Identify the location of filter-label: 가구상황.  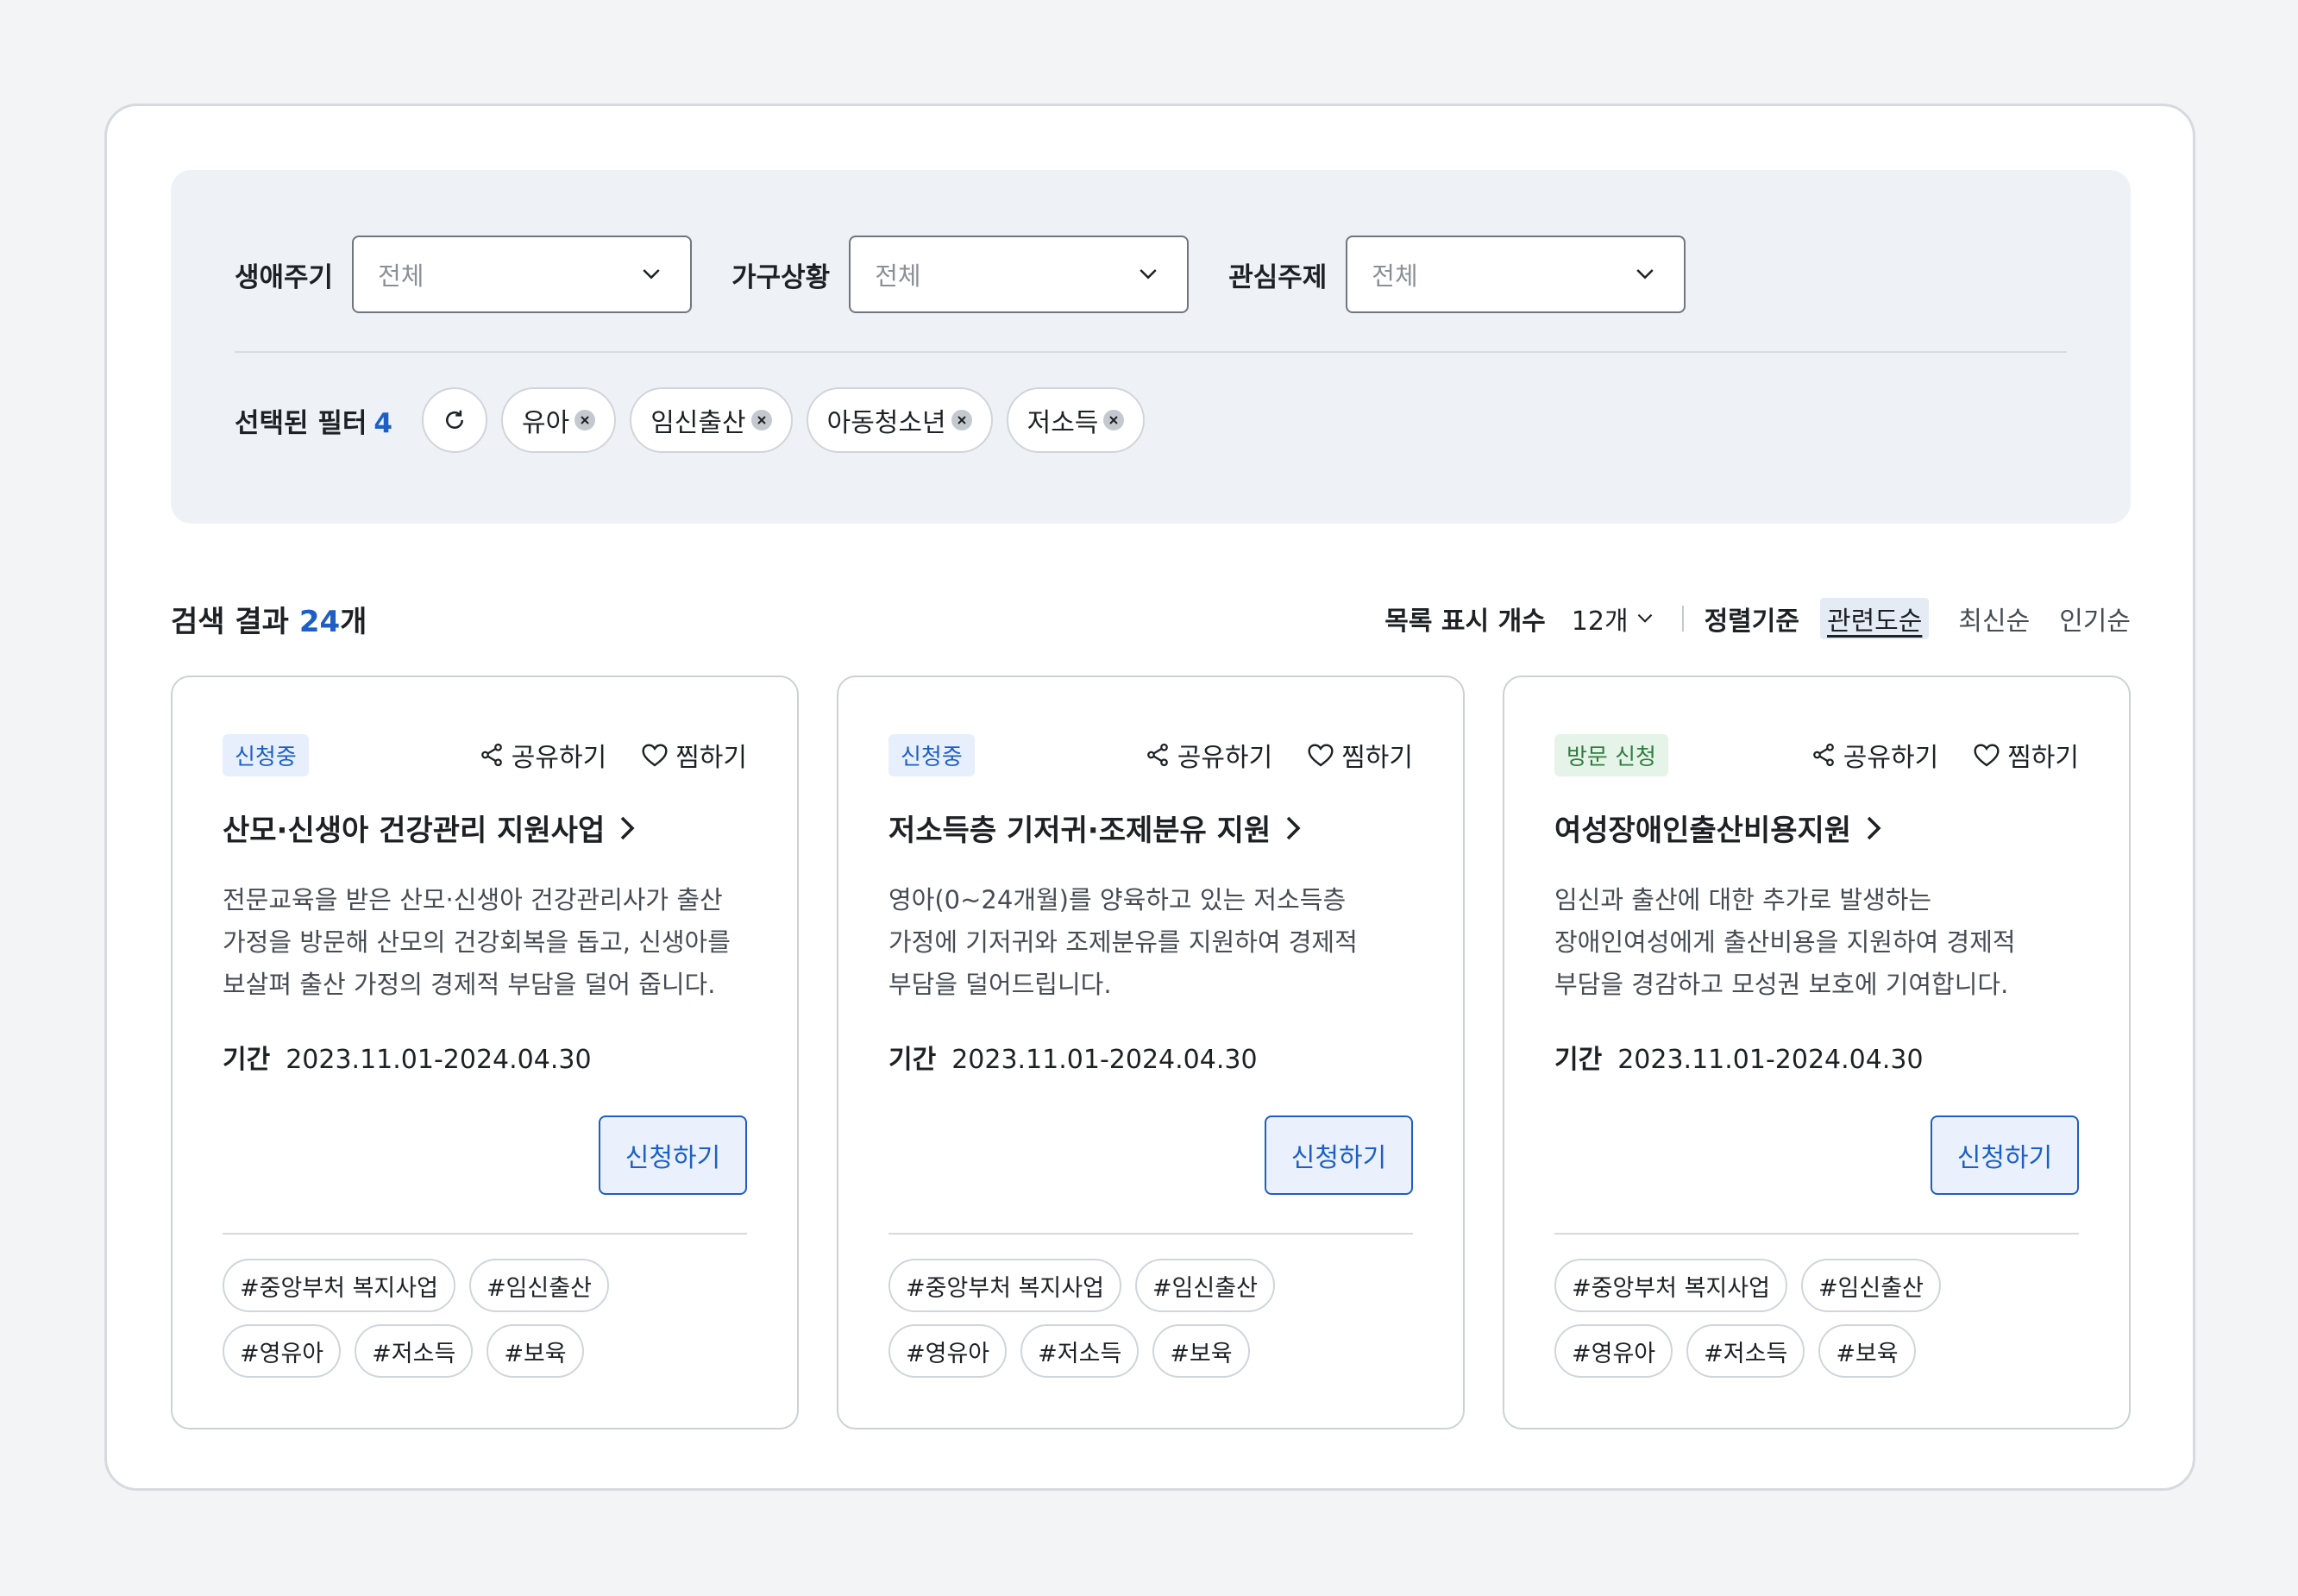
(781, 277).